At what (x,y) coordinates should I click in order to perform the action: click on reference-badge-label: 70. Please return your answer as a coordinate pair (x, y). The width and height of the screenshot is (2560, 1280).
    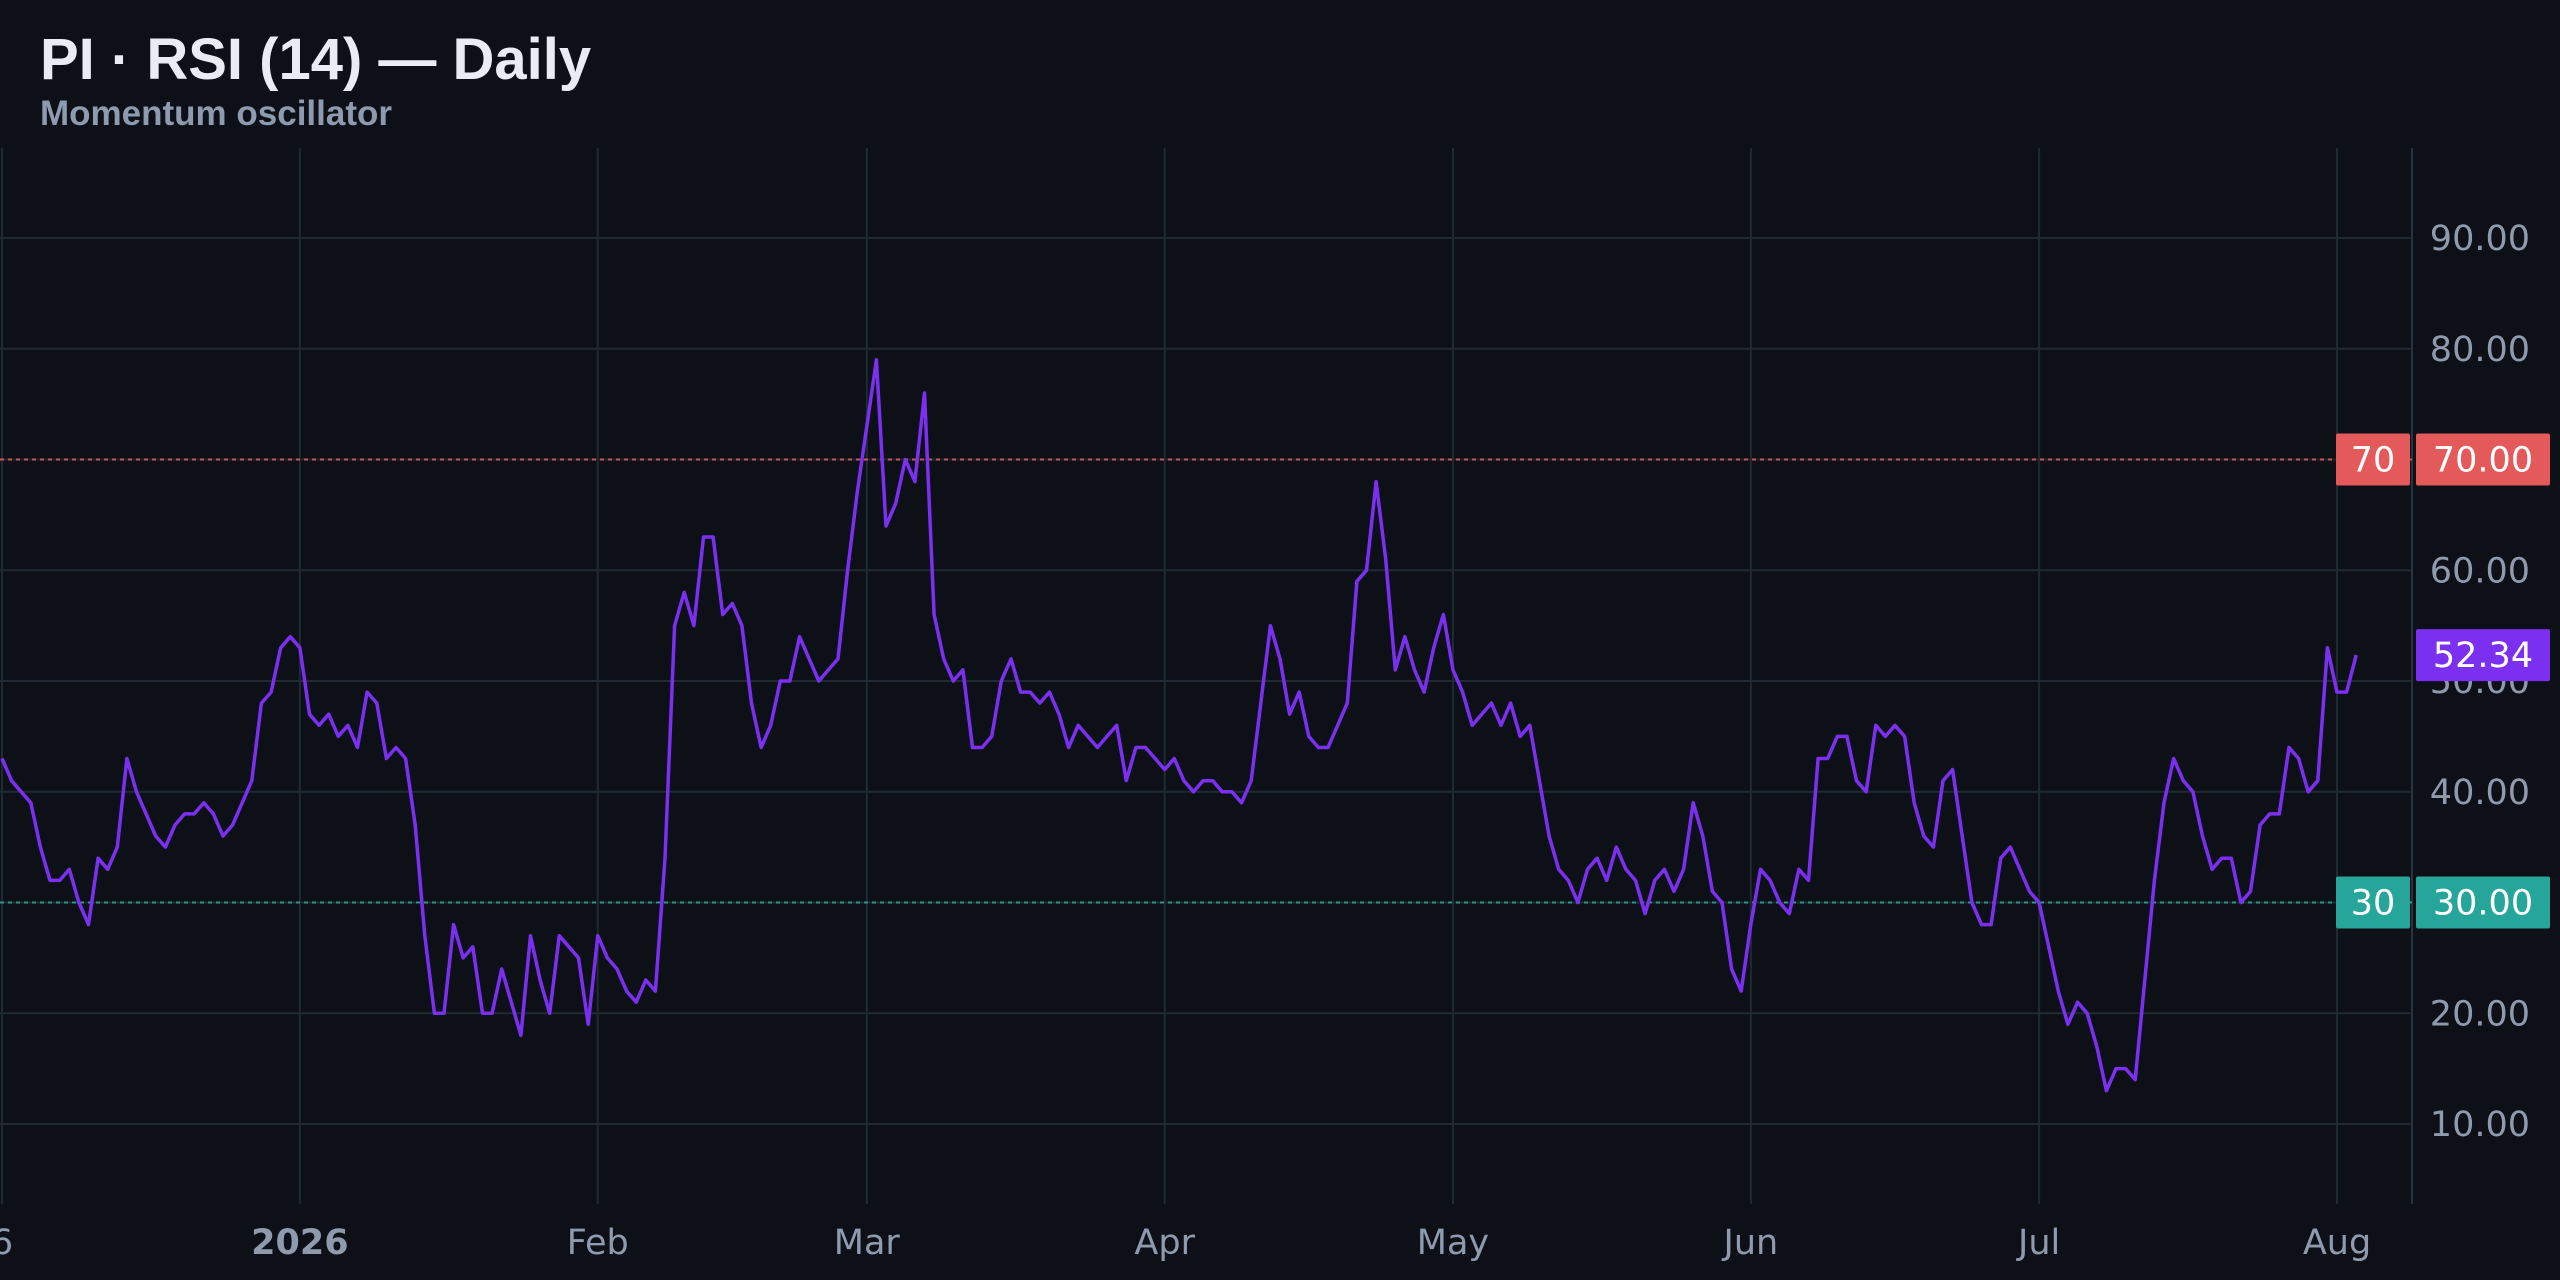
    Looking at the image, I should click on (2373, 461).